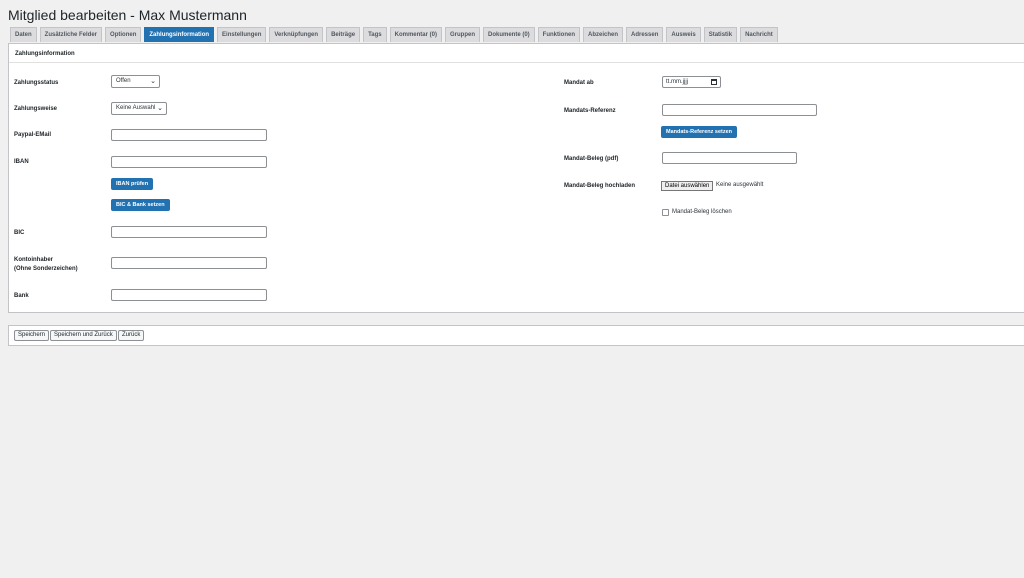 The height and width of the screenshot is (578, 1024). Describe the element at coordinates (33, 260) in the screenshot. I see `kontoinhaber-label-line1: Kontoinhaber` at that location.